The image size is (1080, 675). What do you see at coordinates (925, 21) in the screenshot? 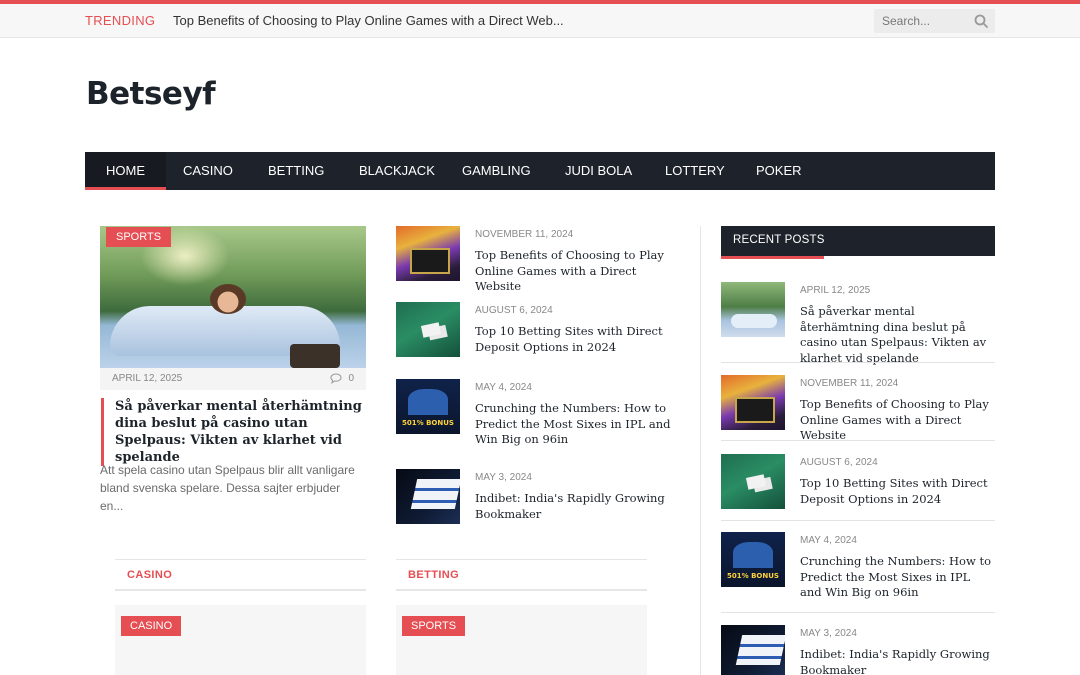
I see `search-input` at bounding box center [925, 21].